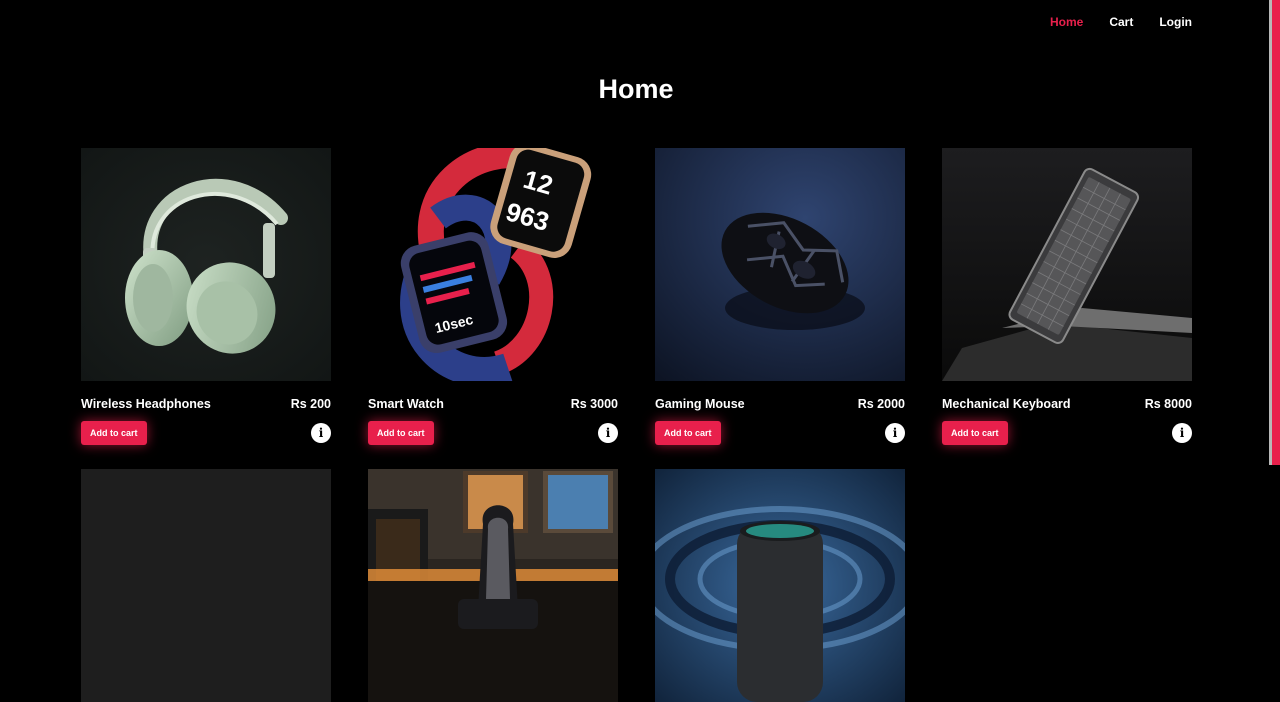  I want to click on product-price: Rs 3000, so click(594, 404).